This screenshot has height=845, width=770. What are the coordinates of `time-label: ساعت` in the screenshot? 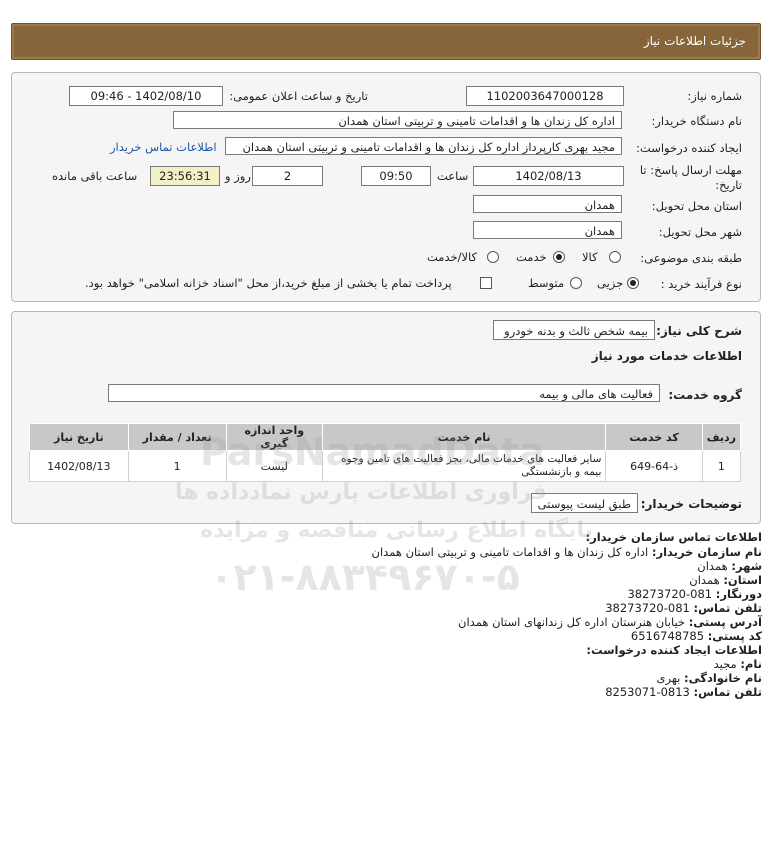 It's located at (453, 176).